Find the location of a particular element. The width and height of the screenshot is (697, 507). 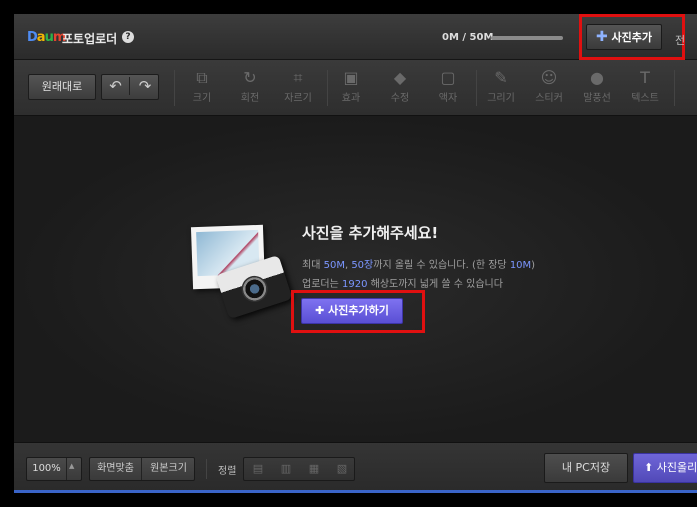

tool-speech-bubble: ● 말풍선 is located at coordinates (597, 89).